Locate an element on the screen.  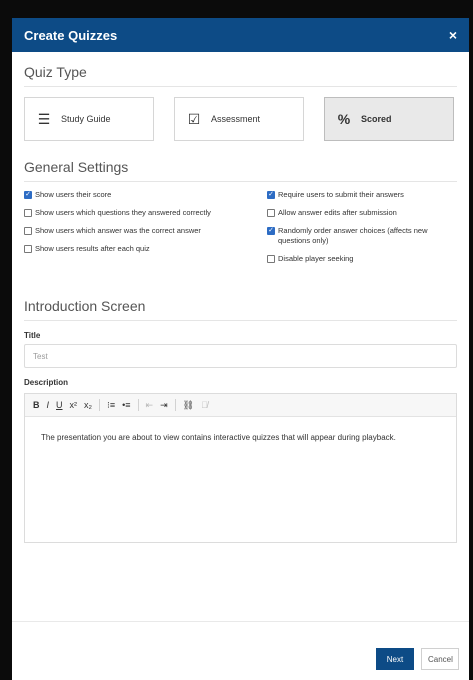
setting-show-score: Show users their score is located at coordinates (140, 195).